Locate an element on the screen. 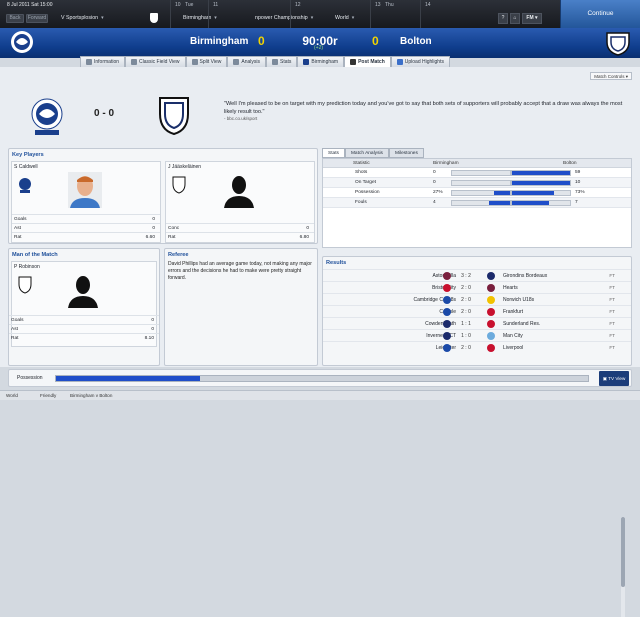 The image size is (640, 617). tab-stats: Stats is located at coordinates (282, 61).